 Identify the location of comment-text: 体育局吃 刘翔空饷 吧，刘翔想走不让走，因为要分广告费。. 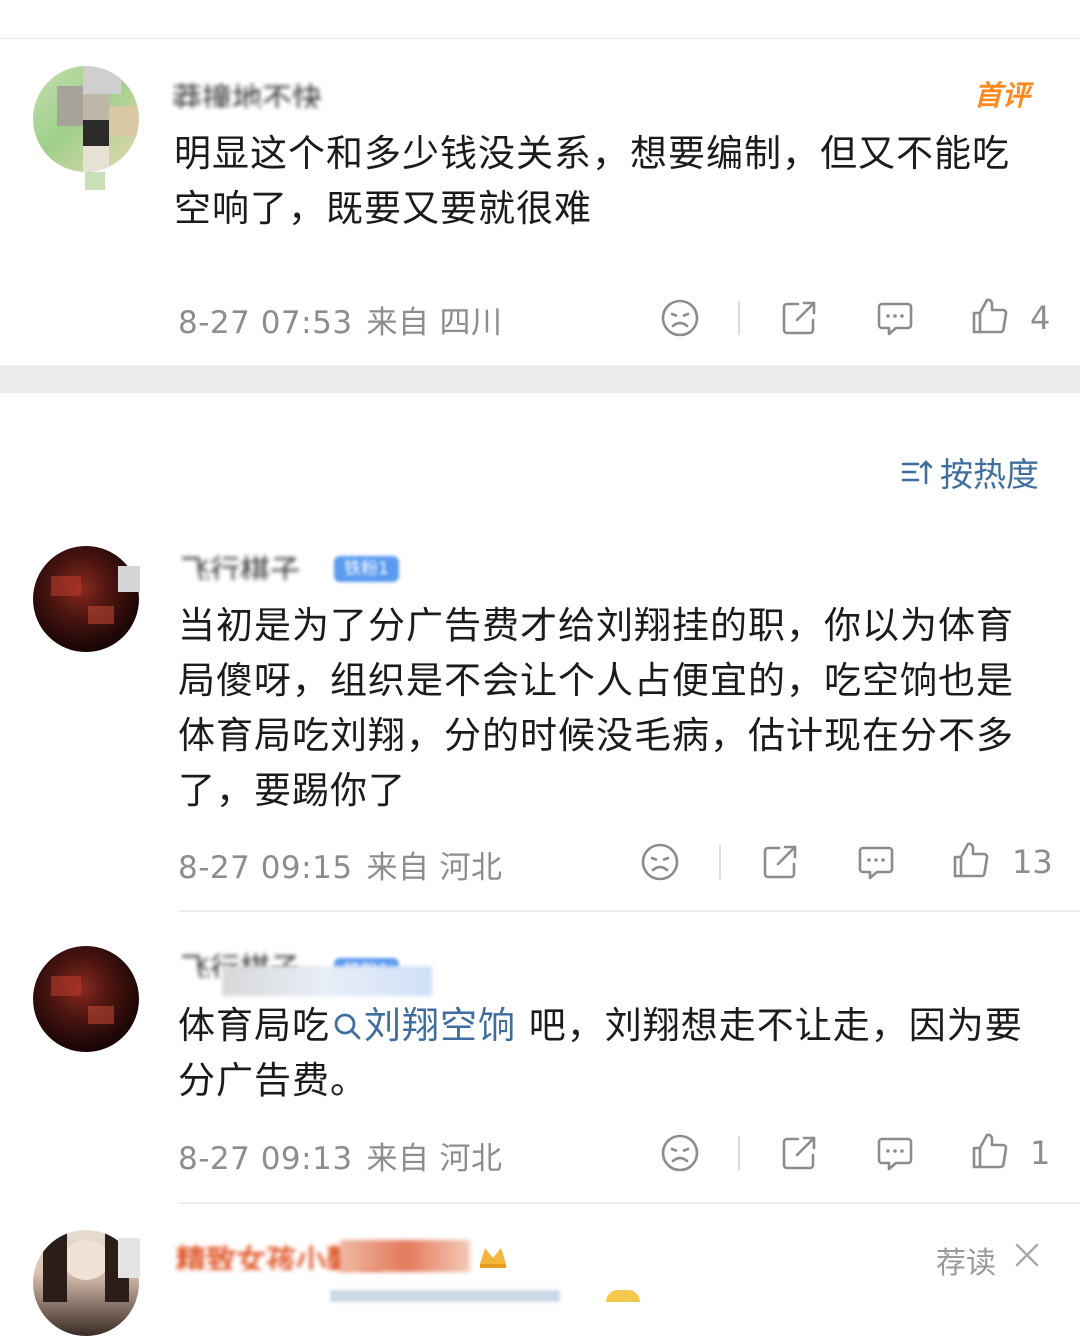
(608, 1053).